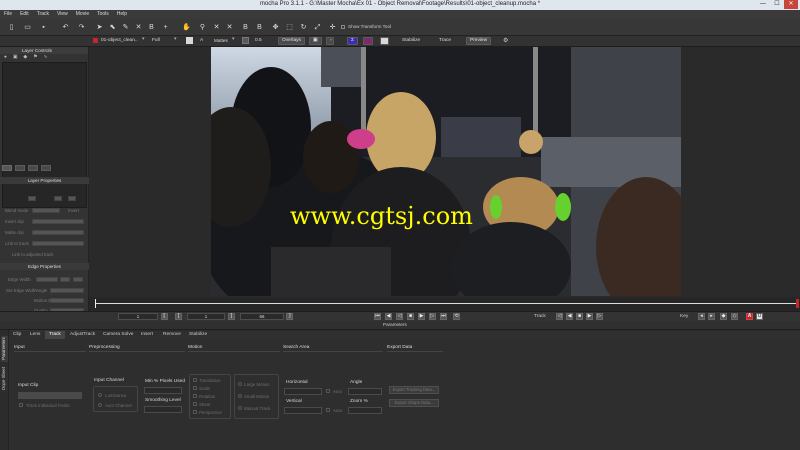  What do you see at coordinates (330, 41) in the screenshot?
I see `grid-icon: ▫` at bounding box center [330, 41].